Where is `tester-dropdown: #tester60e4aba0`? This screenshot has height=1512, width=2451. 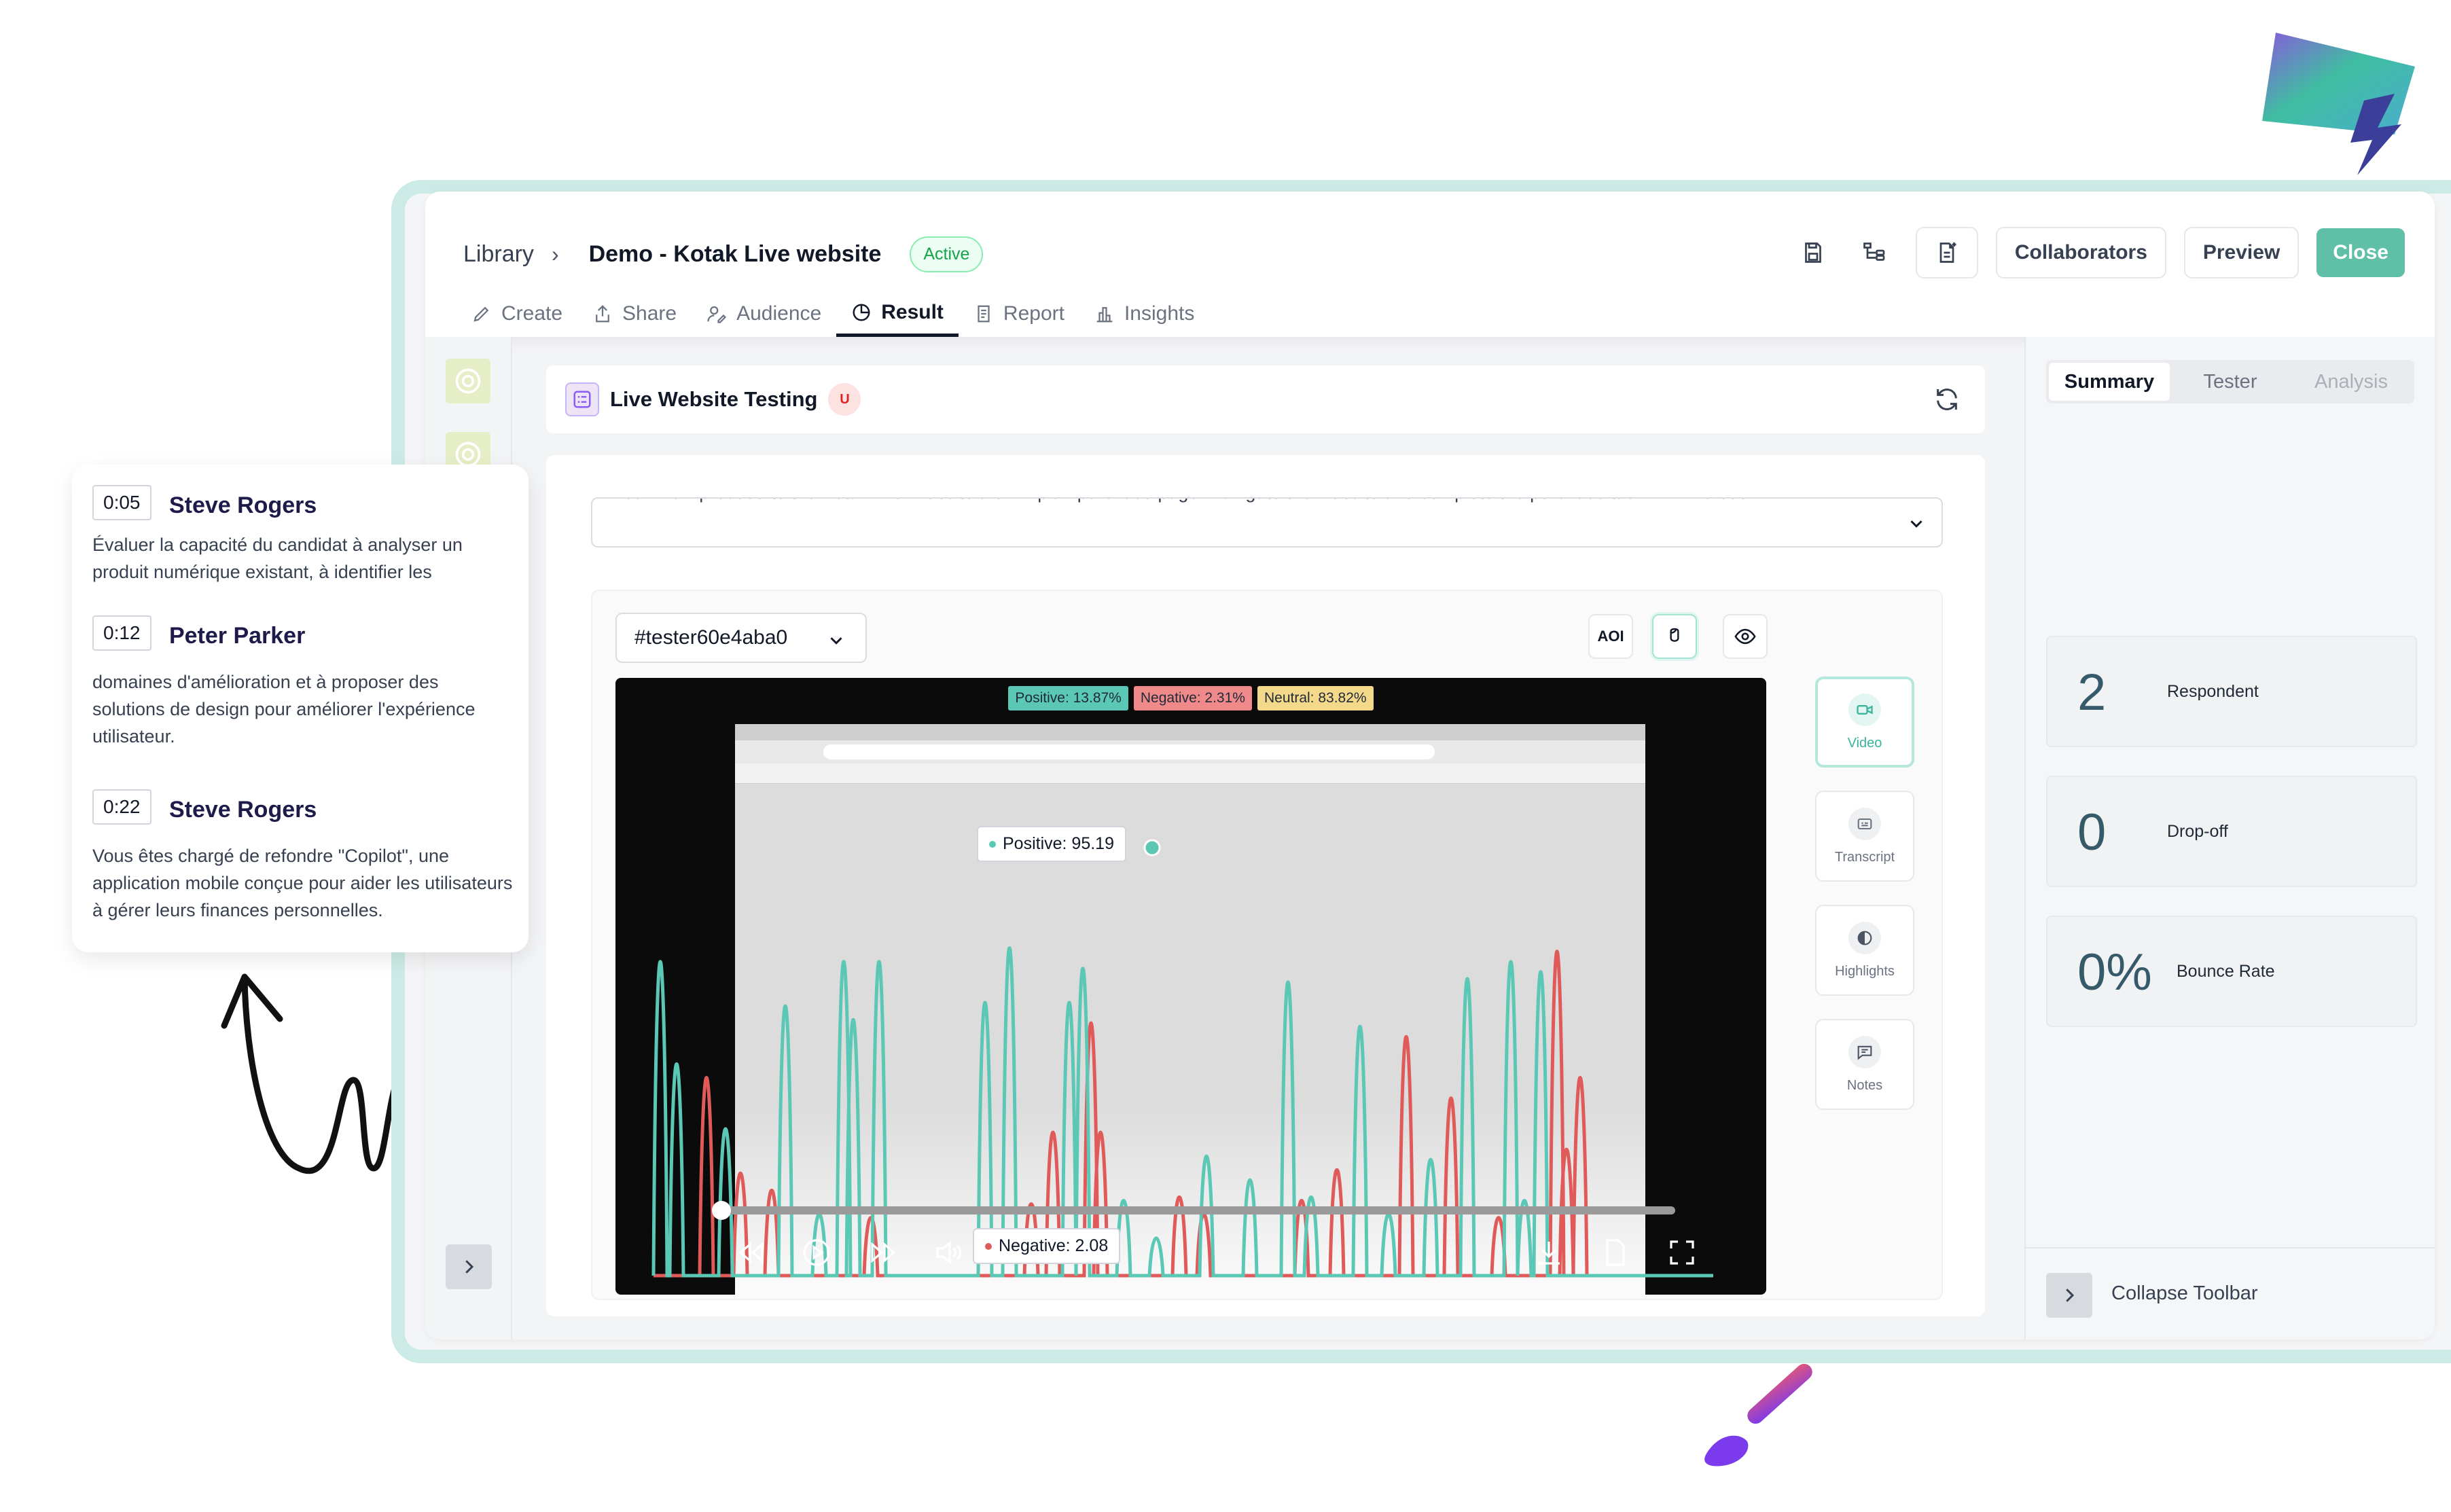
tester-dropdown: #tester60e4aba0 is located at coordinates (741, 638).